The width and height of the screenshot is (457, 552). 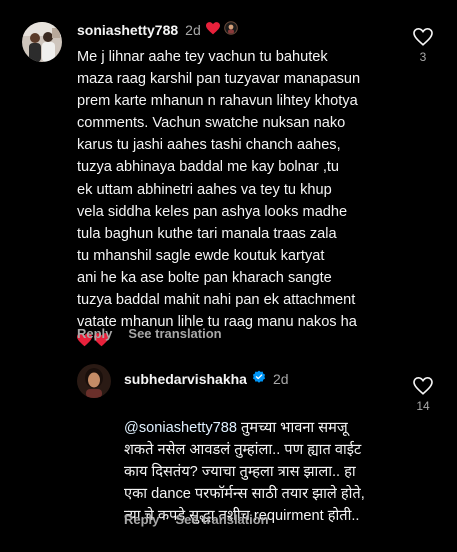 What do you see at coordinates (259, 378) in the screenshot?
I see `verified-badge-icon` at bounding box center [259, 378].